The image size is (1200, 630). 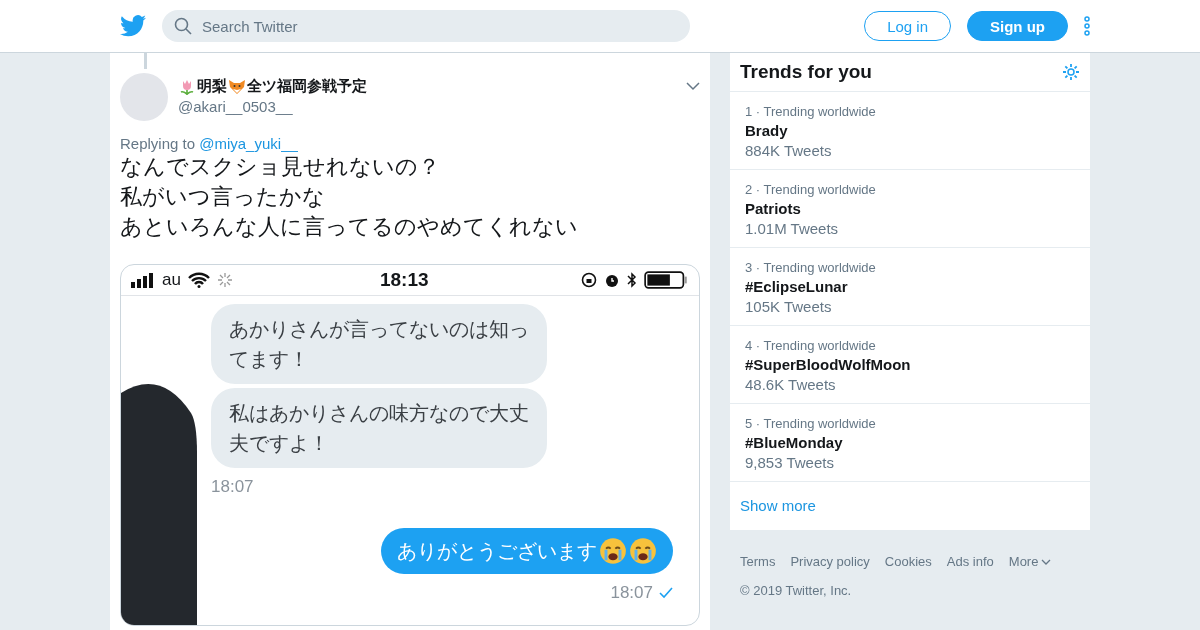 I want to click on trend-item: 2 · Trending worldwide Patriots 1.01M Tweets, so click(x=910, y=209).